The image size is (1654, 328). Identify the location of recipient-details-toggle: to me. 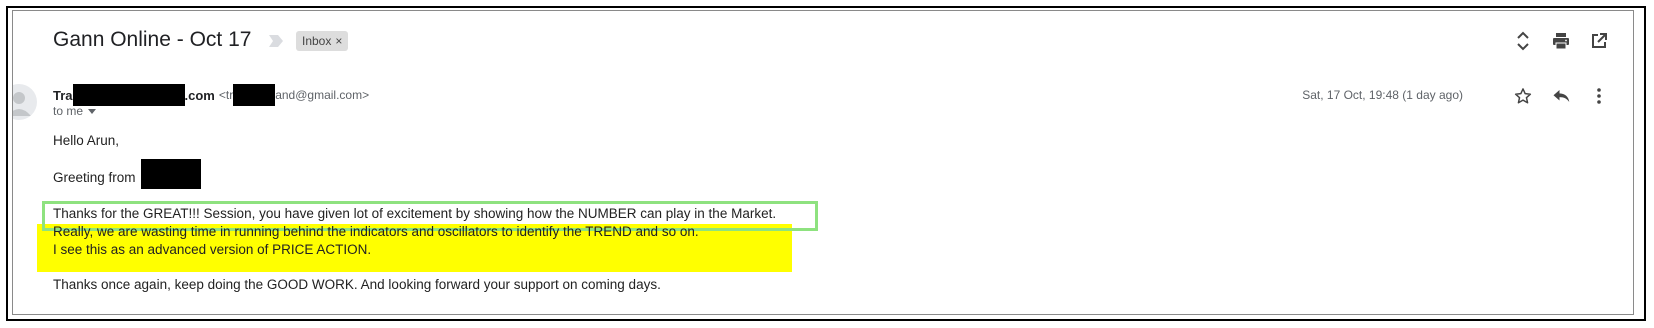
(75, 111).